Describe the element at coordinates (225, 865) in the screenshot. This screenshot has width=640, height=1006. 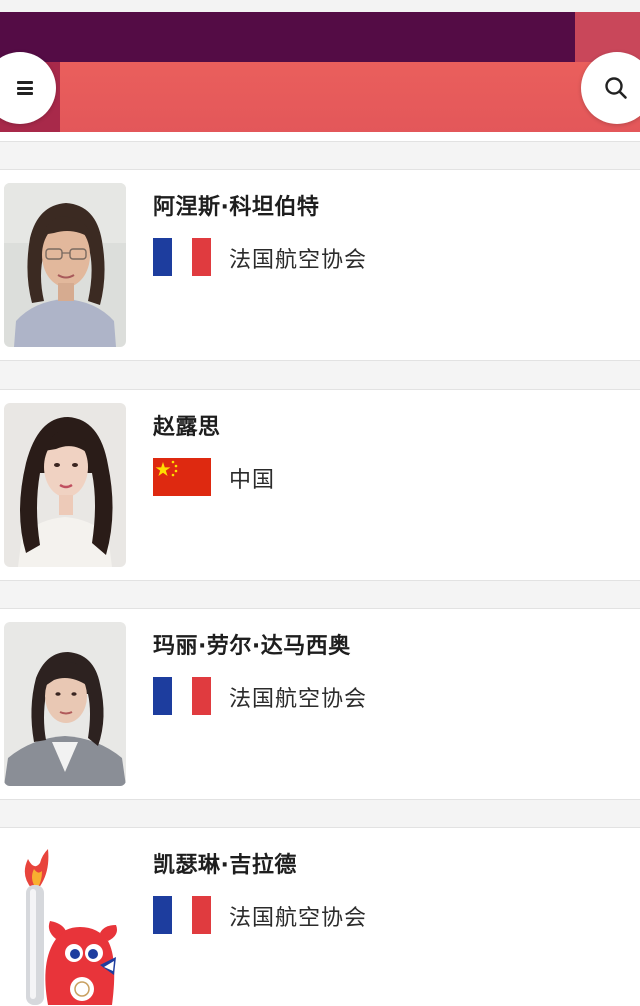
I see `person-name: 凯瑟琳·吉拉德` at that location.